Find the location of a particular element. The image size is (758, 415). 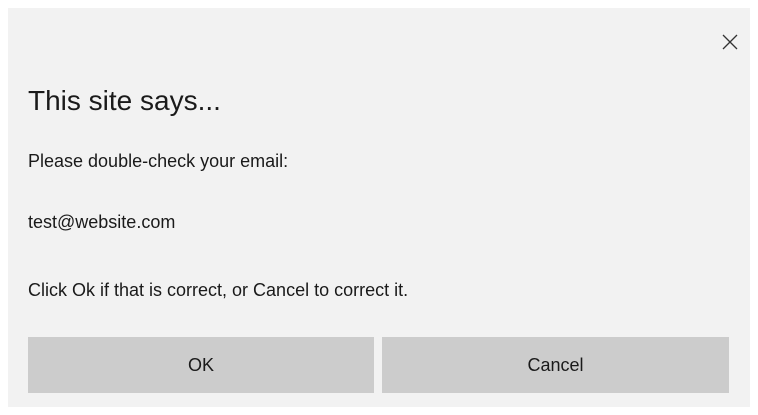

close-button is located at coordinates (730, 42).